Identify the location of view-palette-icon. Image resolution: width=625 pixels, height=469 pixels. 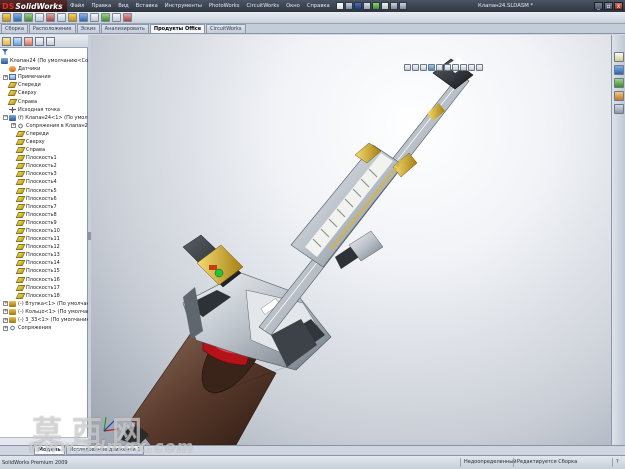
(619, 96).